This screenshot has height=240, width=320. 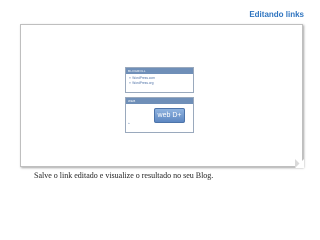 What do you see at coordinates (142, 83) in the screenshot?
I see `link-label: WordPress.org` at bounding box center [142, 83].